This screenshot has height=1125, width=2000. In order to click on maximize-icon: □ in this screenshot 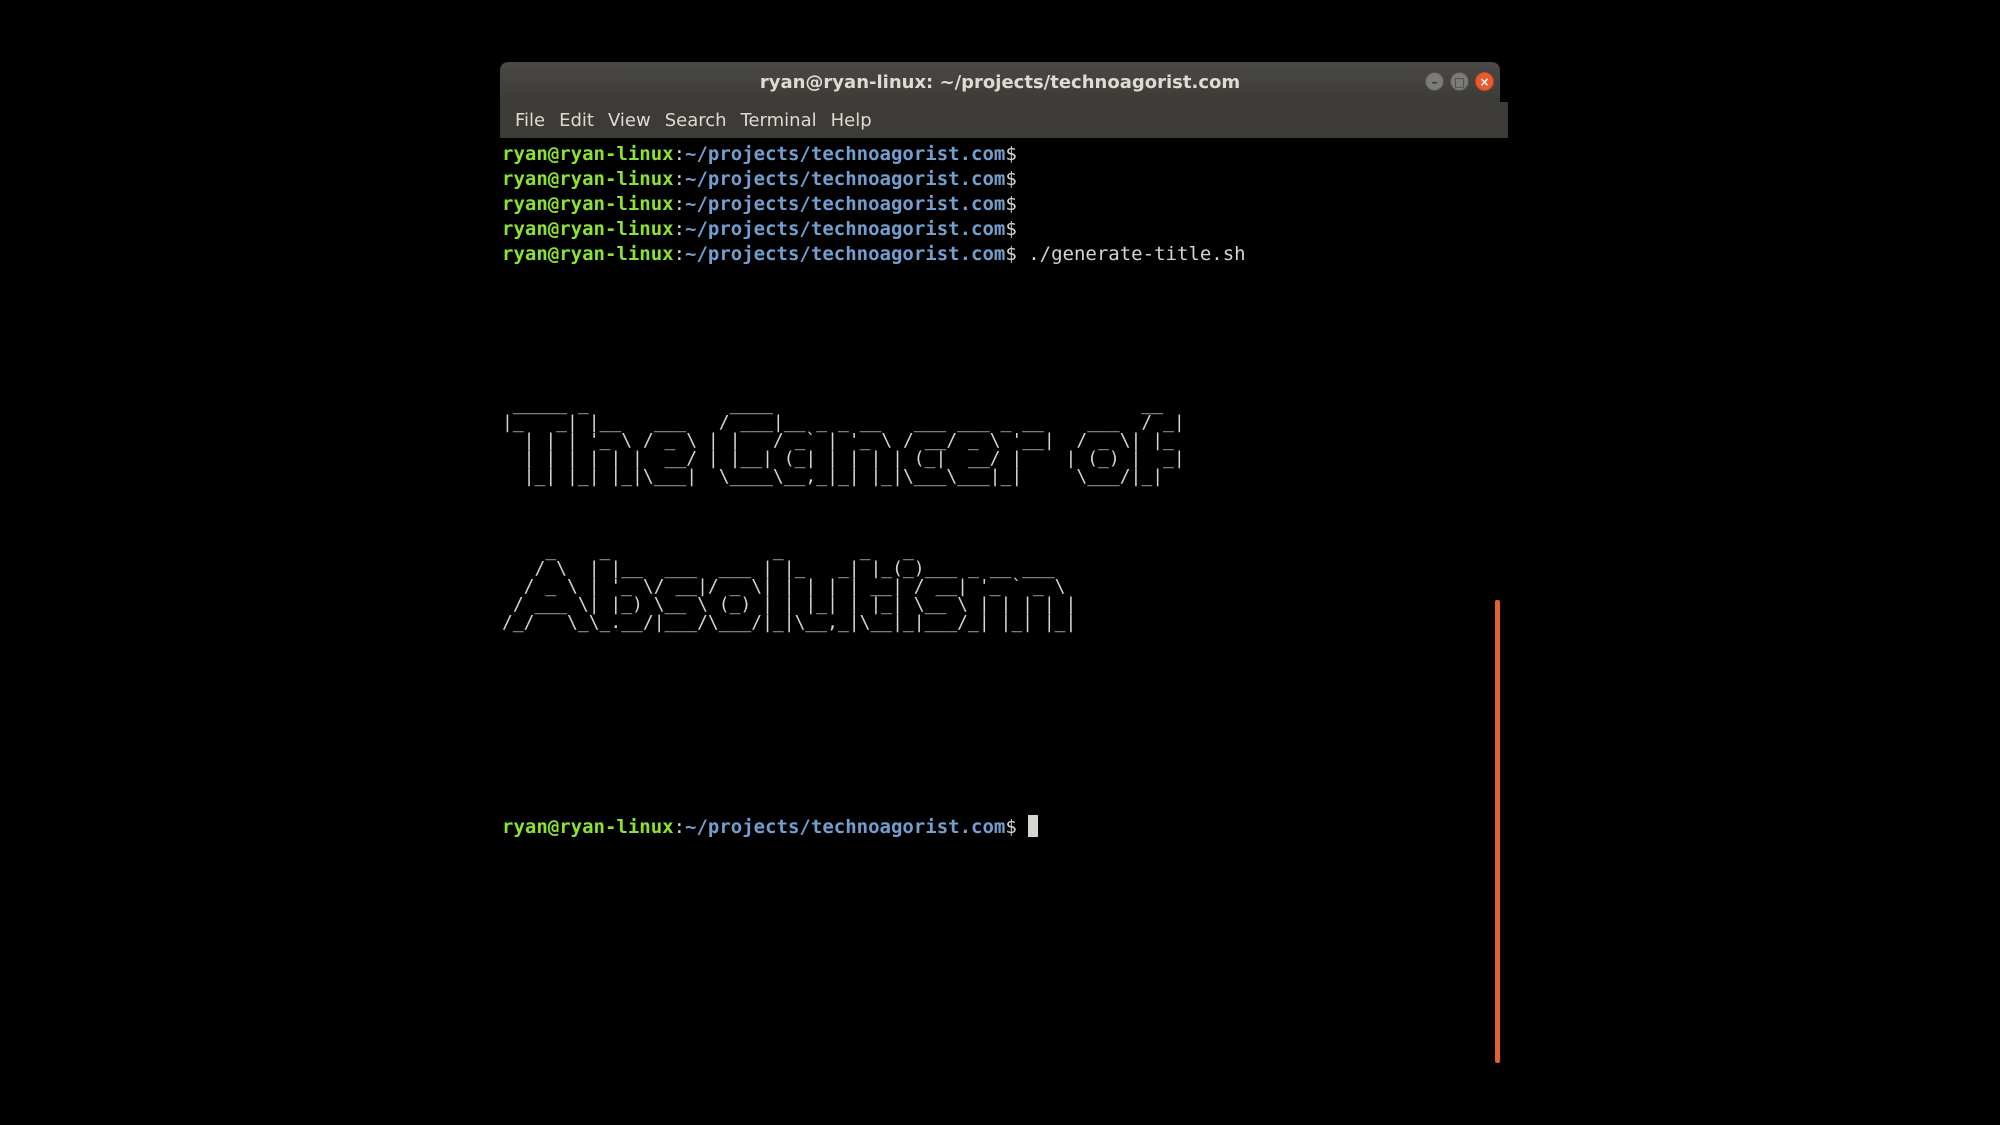, I will do `click(1459, 81)`.